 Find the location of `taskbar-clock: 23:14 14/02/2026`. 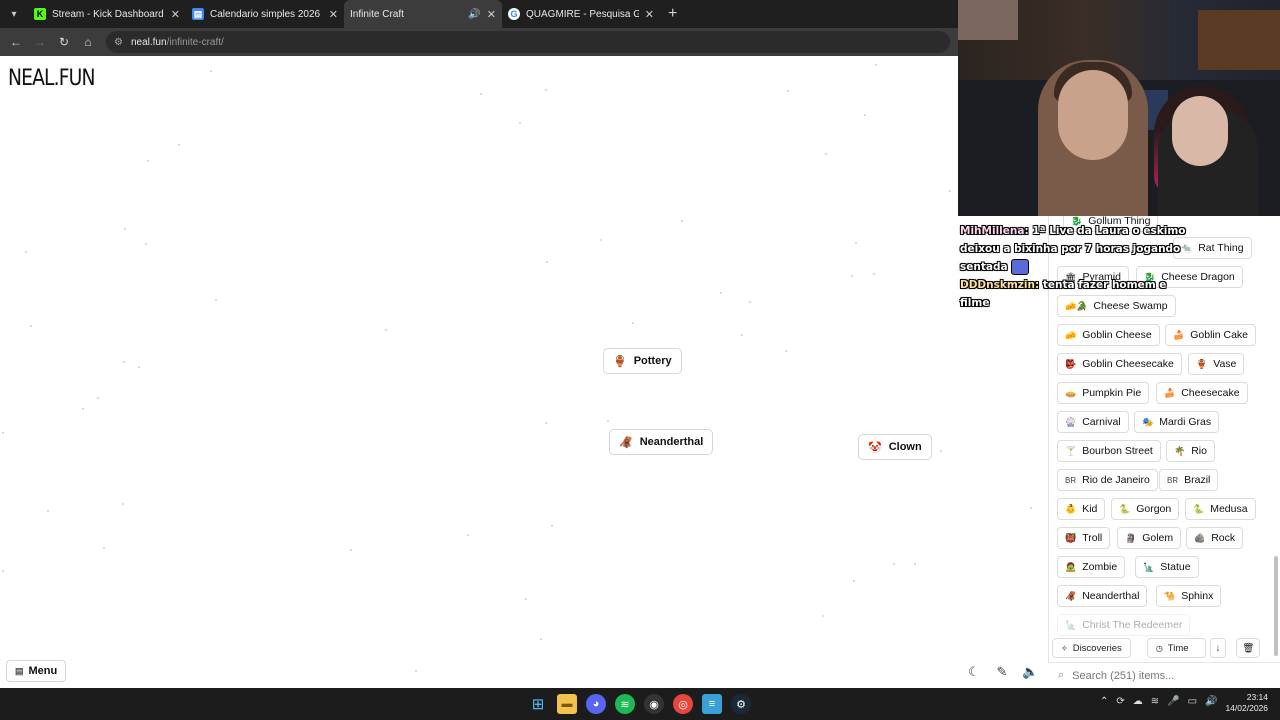

taskbar-clock: 23:14 14/02/2026 is located at coordinates (1245, 703).